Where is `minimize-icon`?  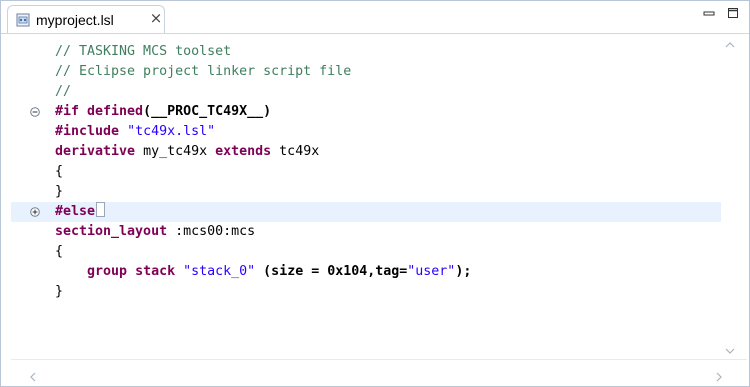 minimize-icon is located at coordinates (709, 13).